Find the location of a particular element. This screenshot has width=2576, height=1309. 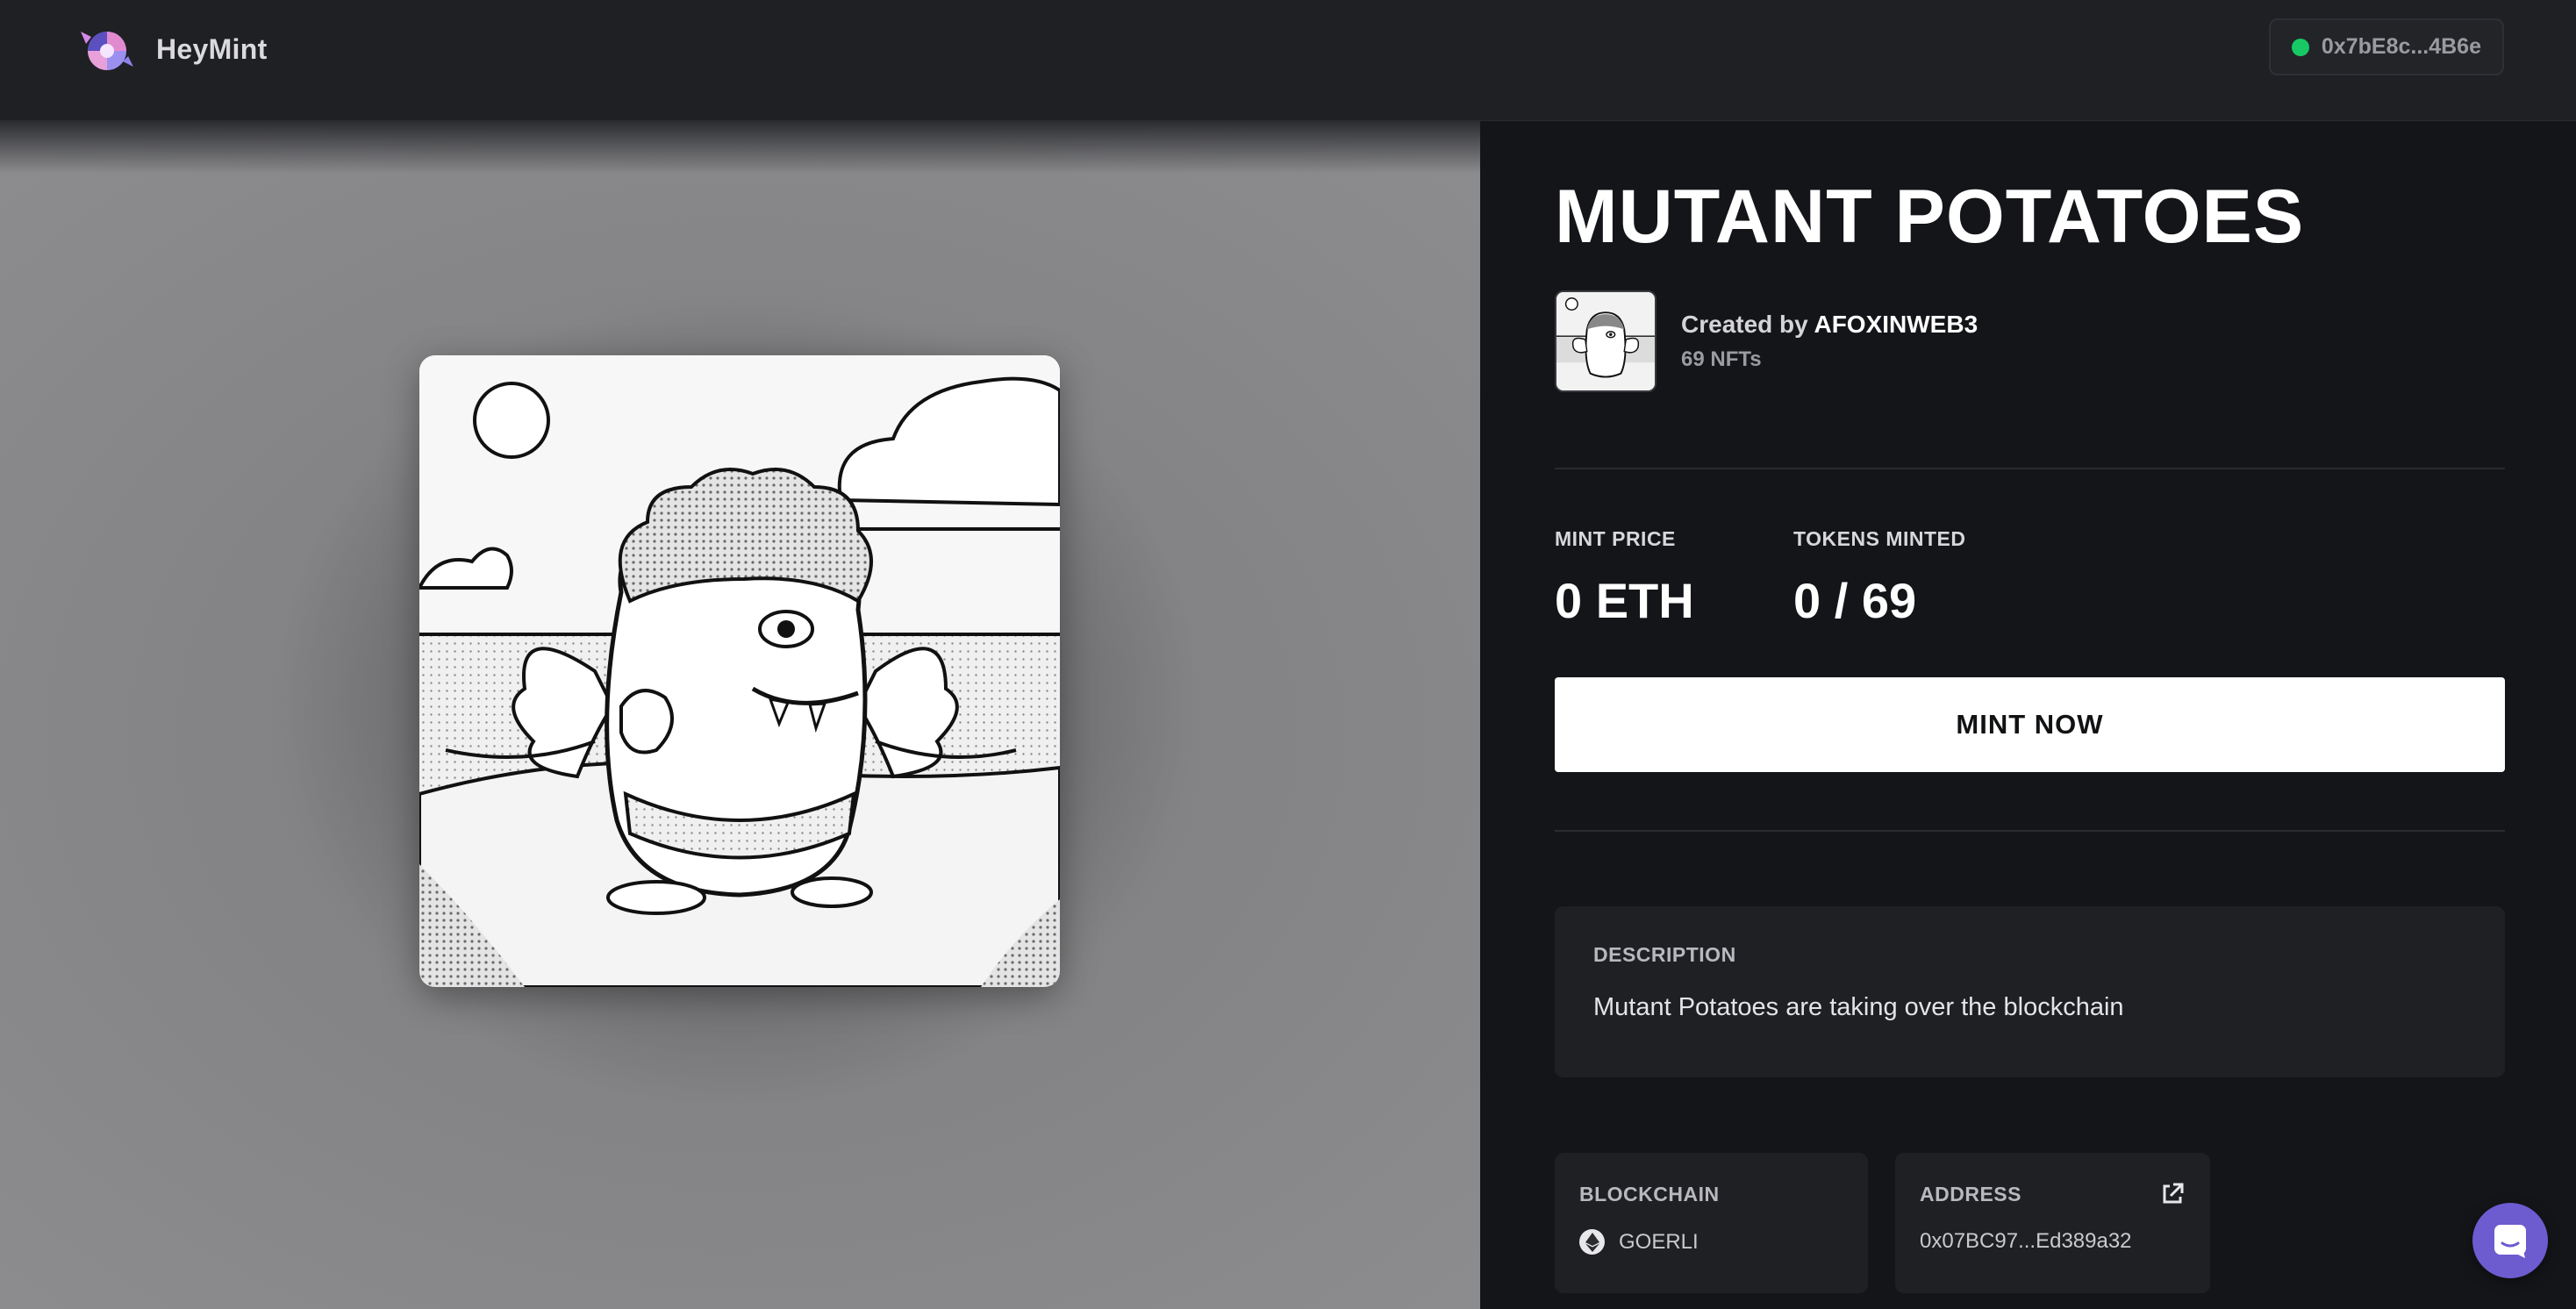

description-label: DESCRIPTION is located at coordinates (1664, 954).